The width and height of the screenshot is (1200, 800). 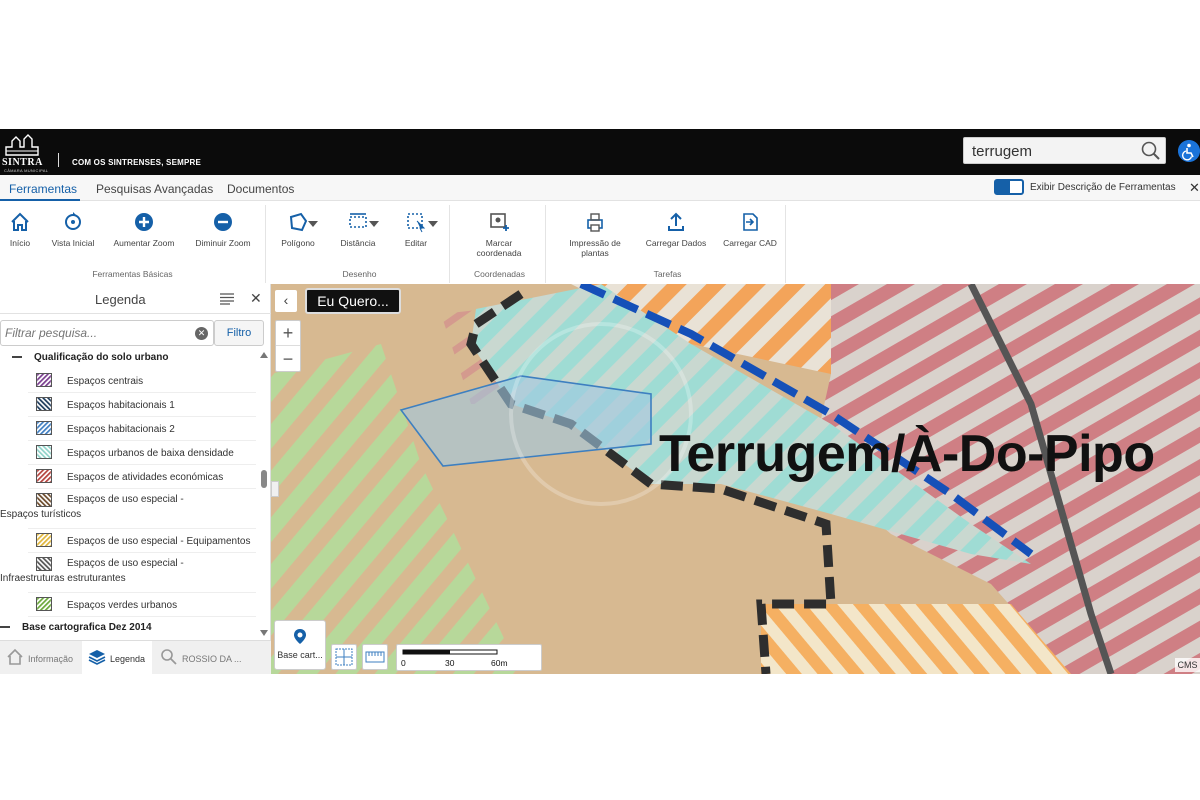 What do you see at coordinates (142, 477) in the screenshot?
I see `legend-item: Espaços de atividades económicas` at bounding box center [142, 477].